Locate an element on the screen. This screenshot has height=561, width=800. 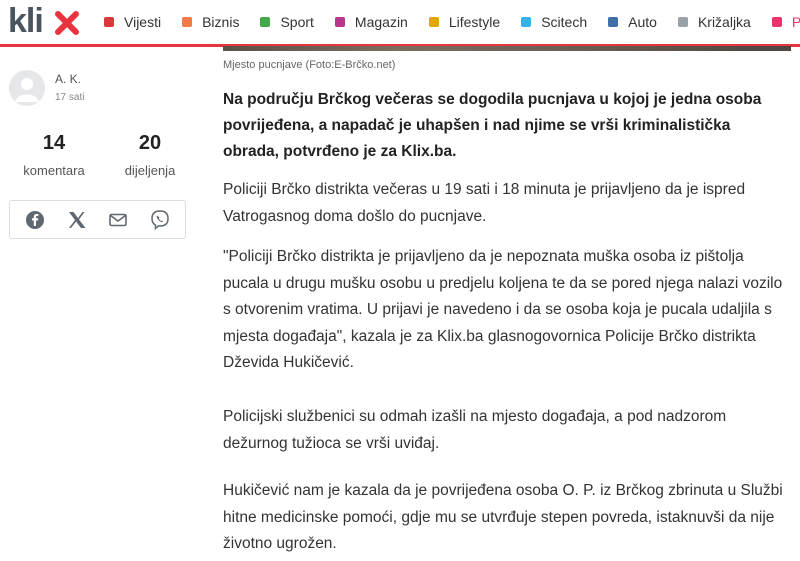
nav-item-scitech: Scitech is located at coordinates (554, 22).